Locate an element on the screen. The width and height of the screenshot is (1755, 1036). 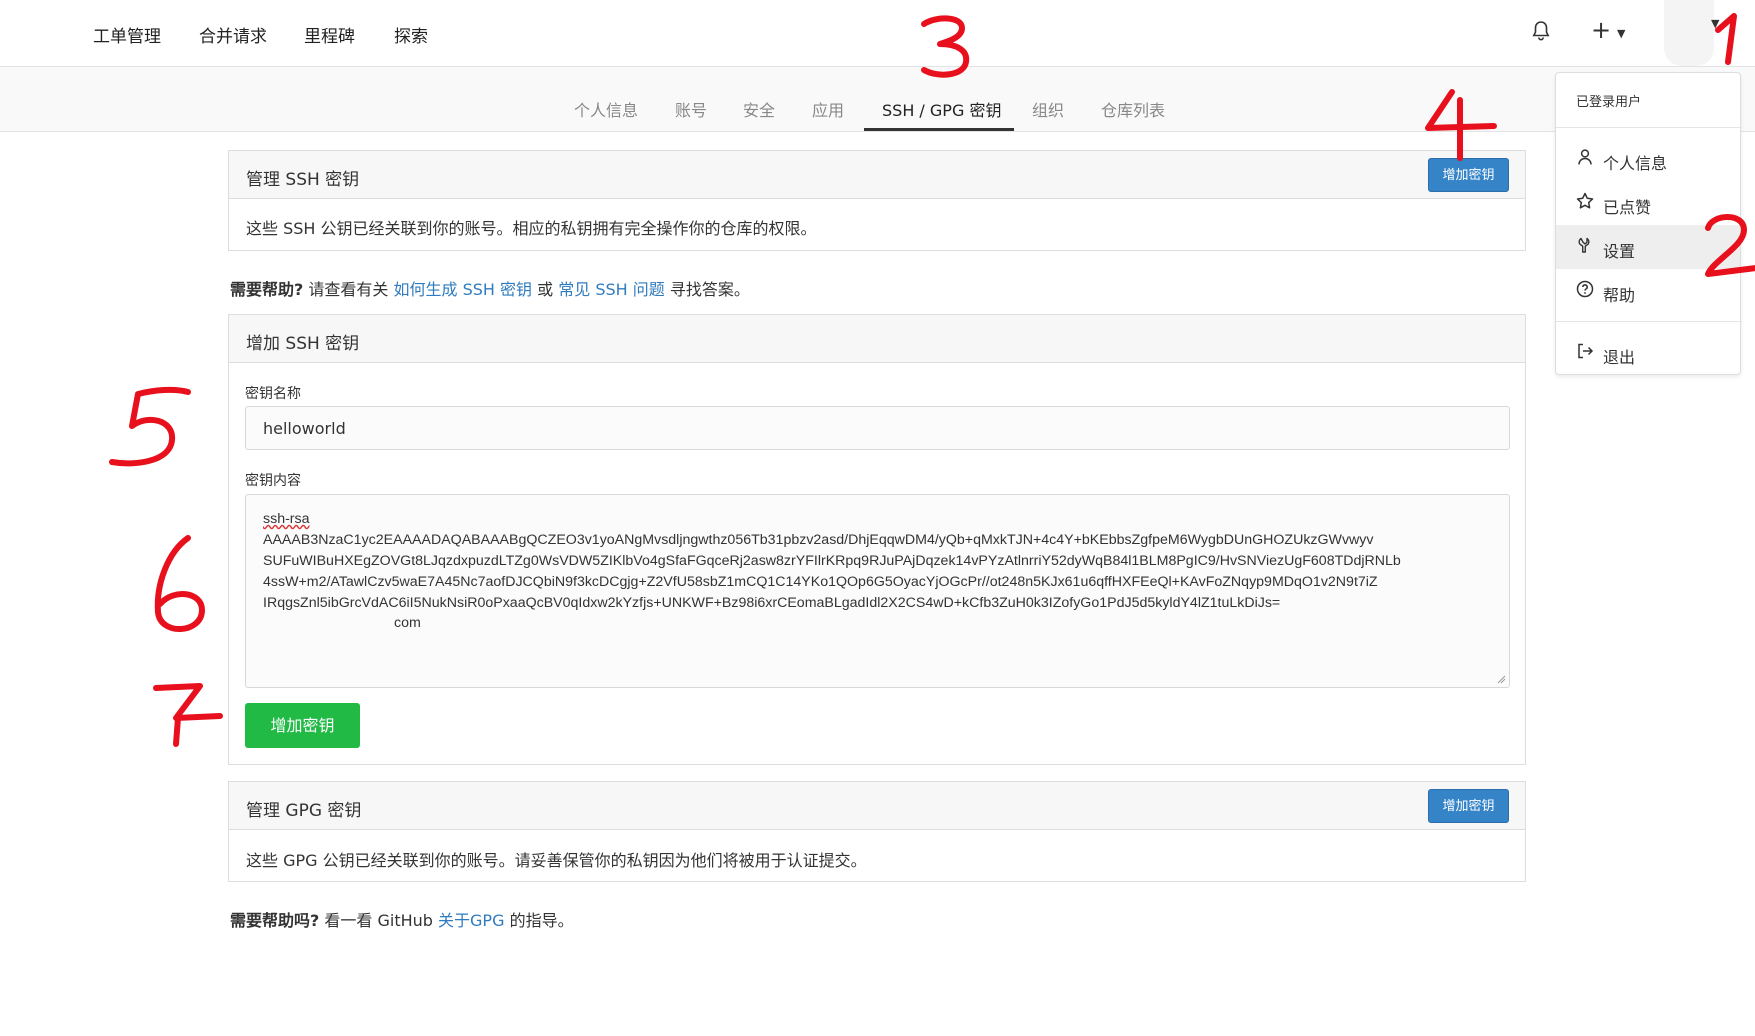
menu-item-profile: 个人信息 is located at coordinates (1648, 159).